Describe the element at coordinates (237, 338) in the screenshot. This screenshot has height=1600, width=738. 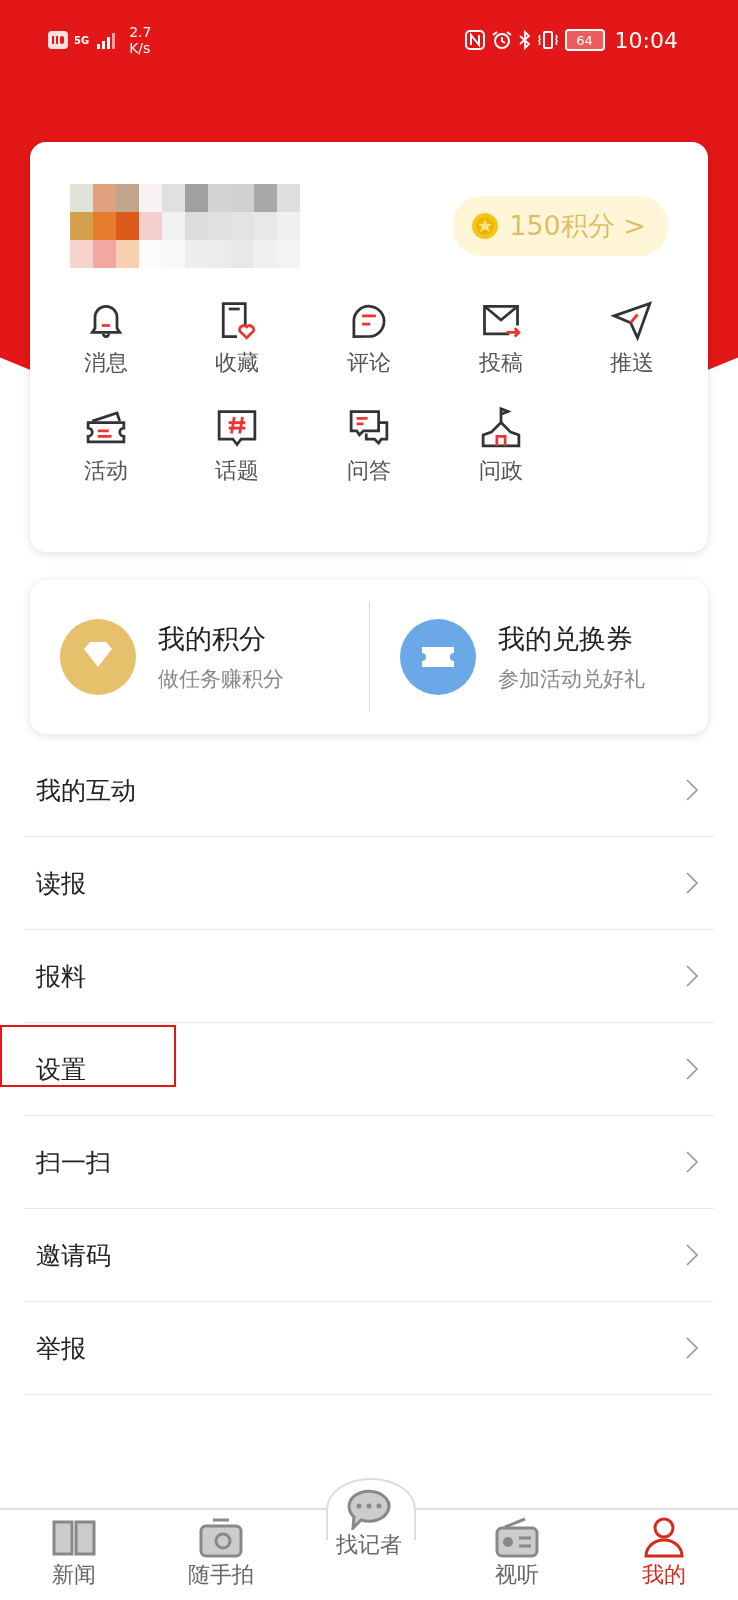
I see `shortcut-button: 收藏` at that location.